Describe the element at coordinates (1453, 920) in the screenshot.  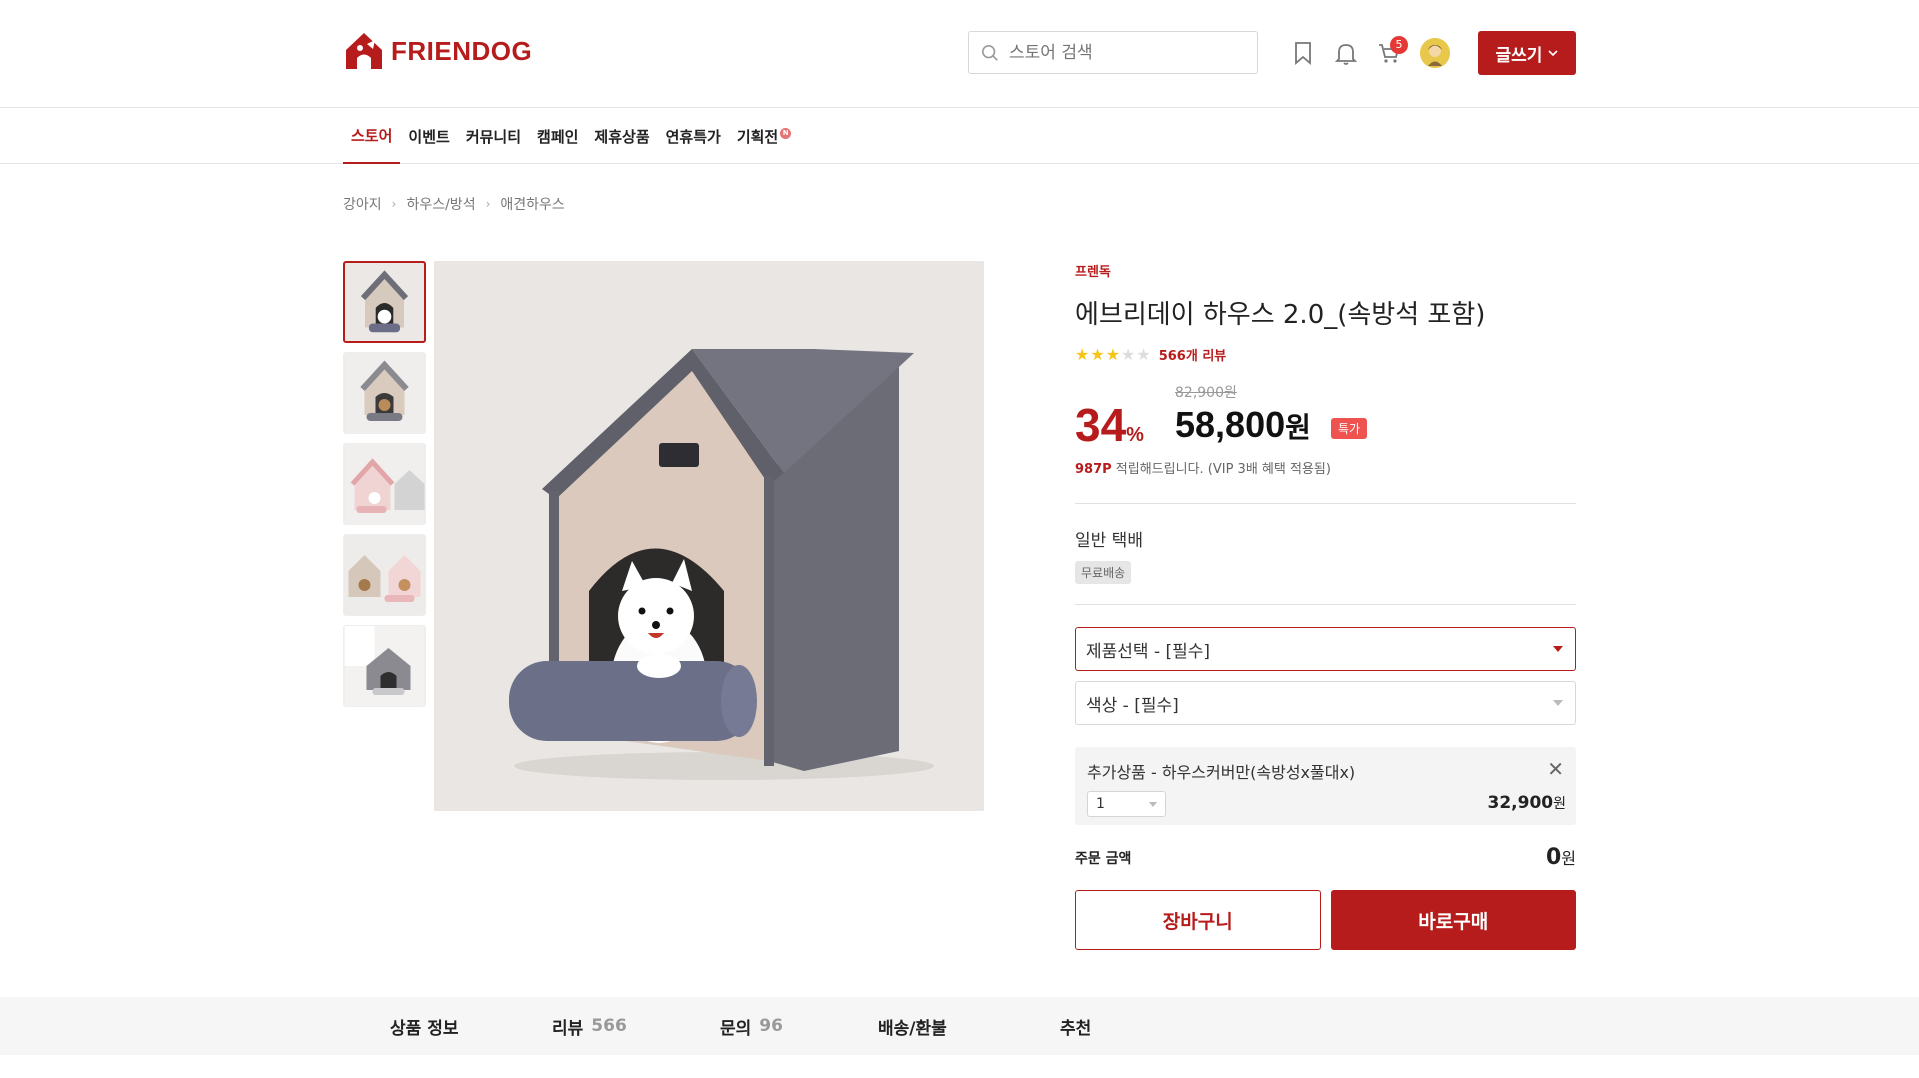
I see `buy-now-button: 바로구매` at that location.